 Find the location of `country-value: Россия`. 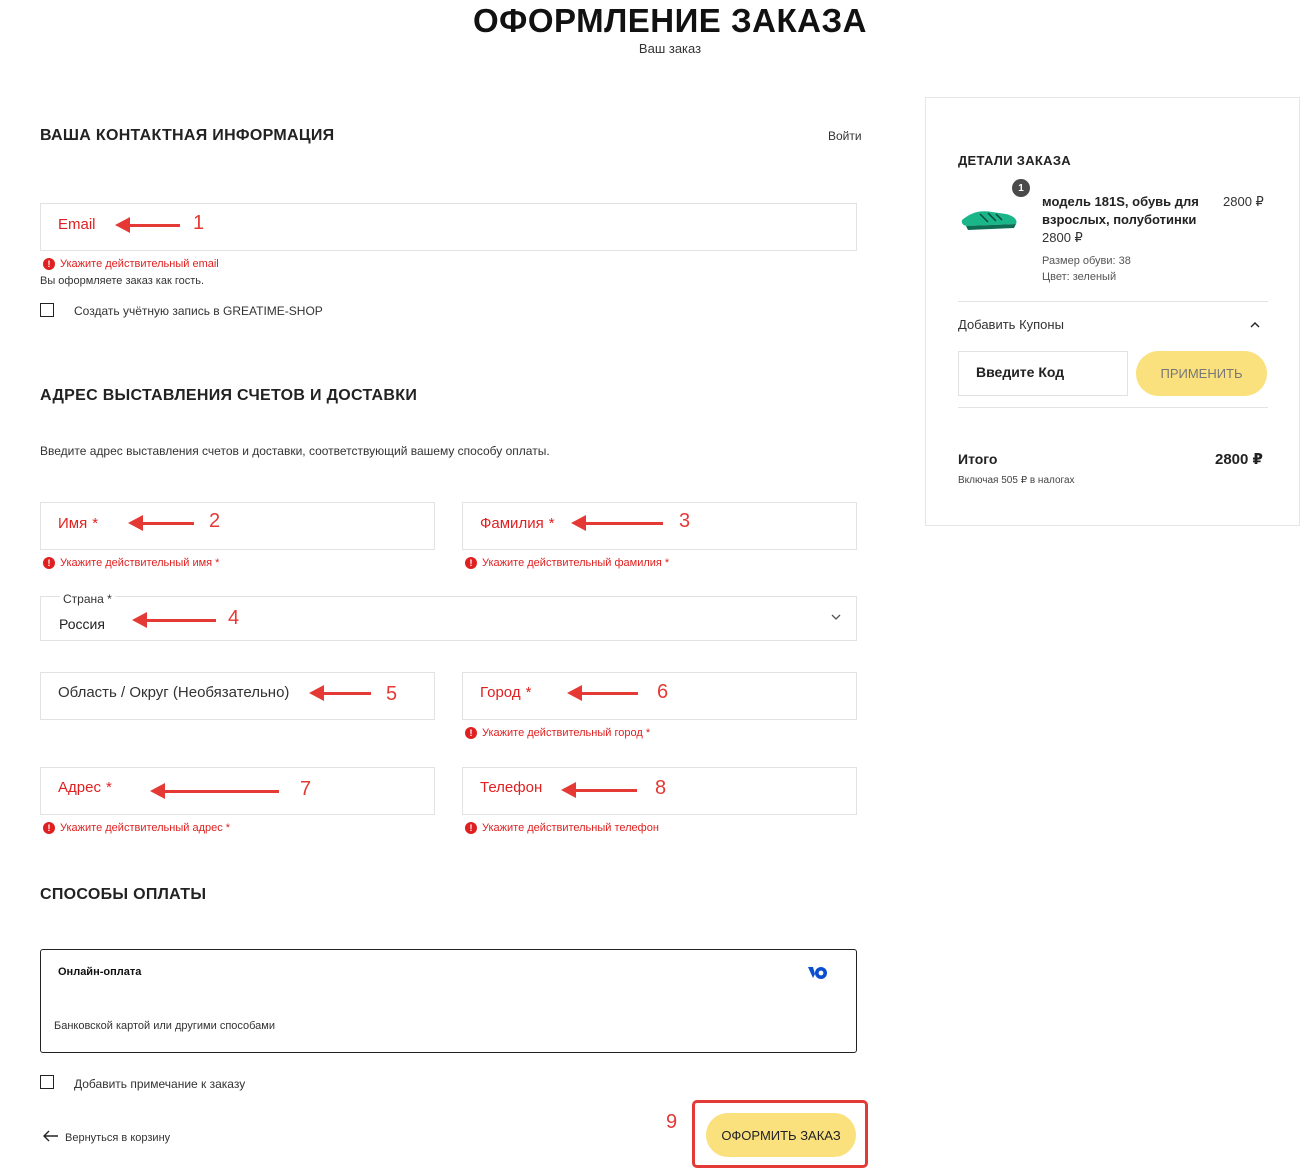

country-value: Россия is located at coordinates (82, 624).